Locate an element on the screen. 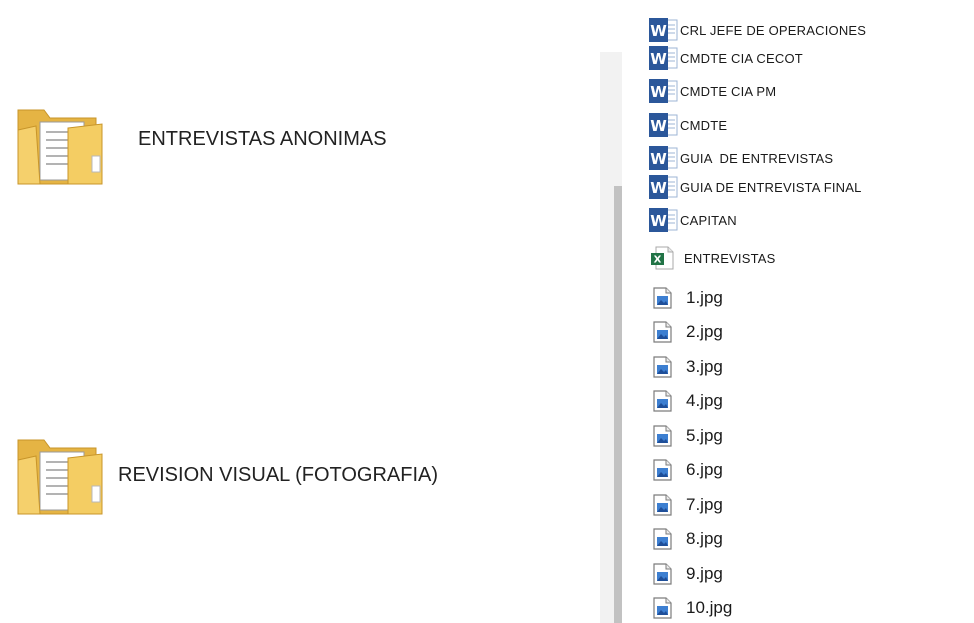  file-item-7-jpg: 7.jpg is located at coordinates (685, 505).